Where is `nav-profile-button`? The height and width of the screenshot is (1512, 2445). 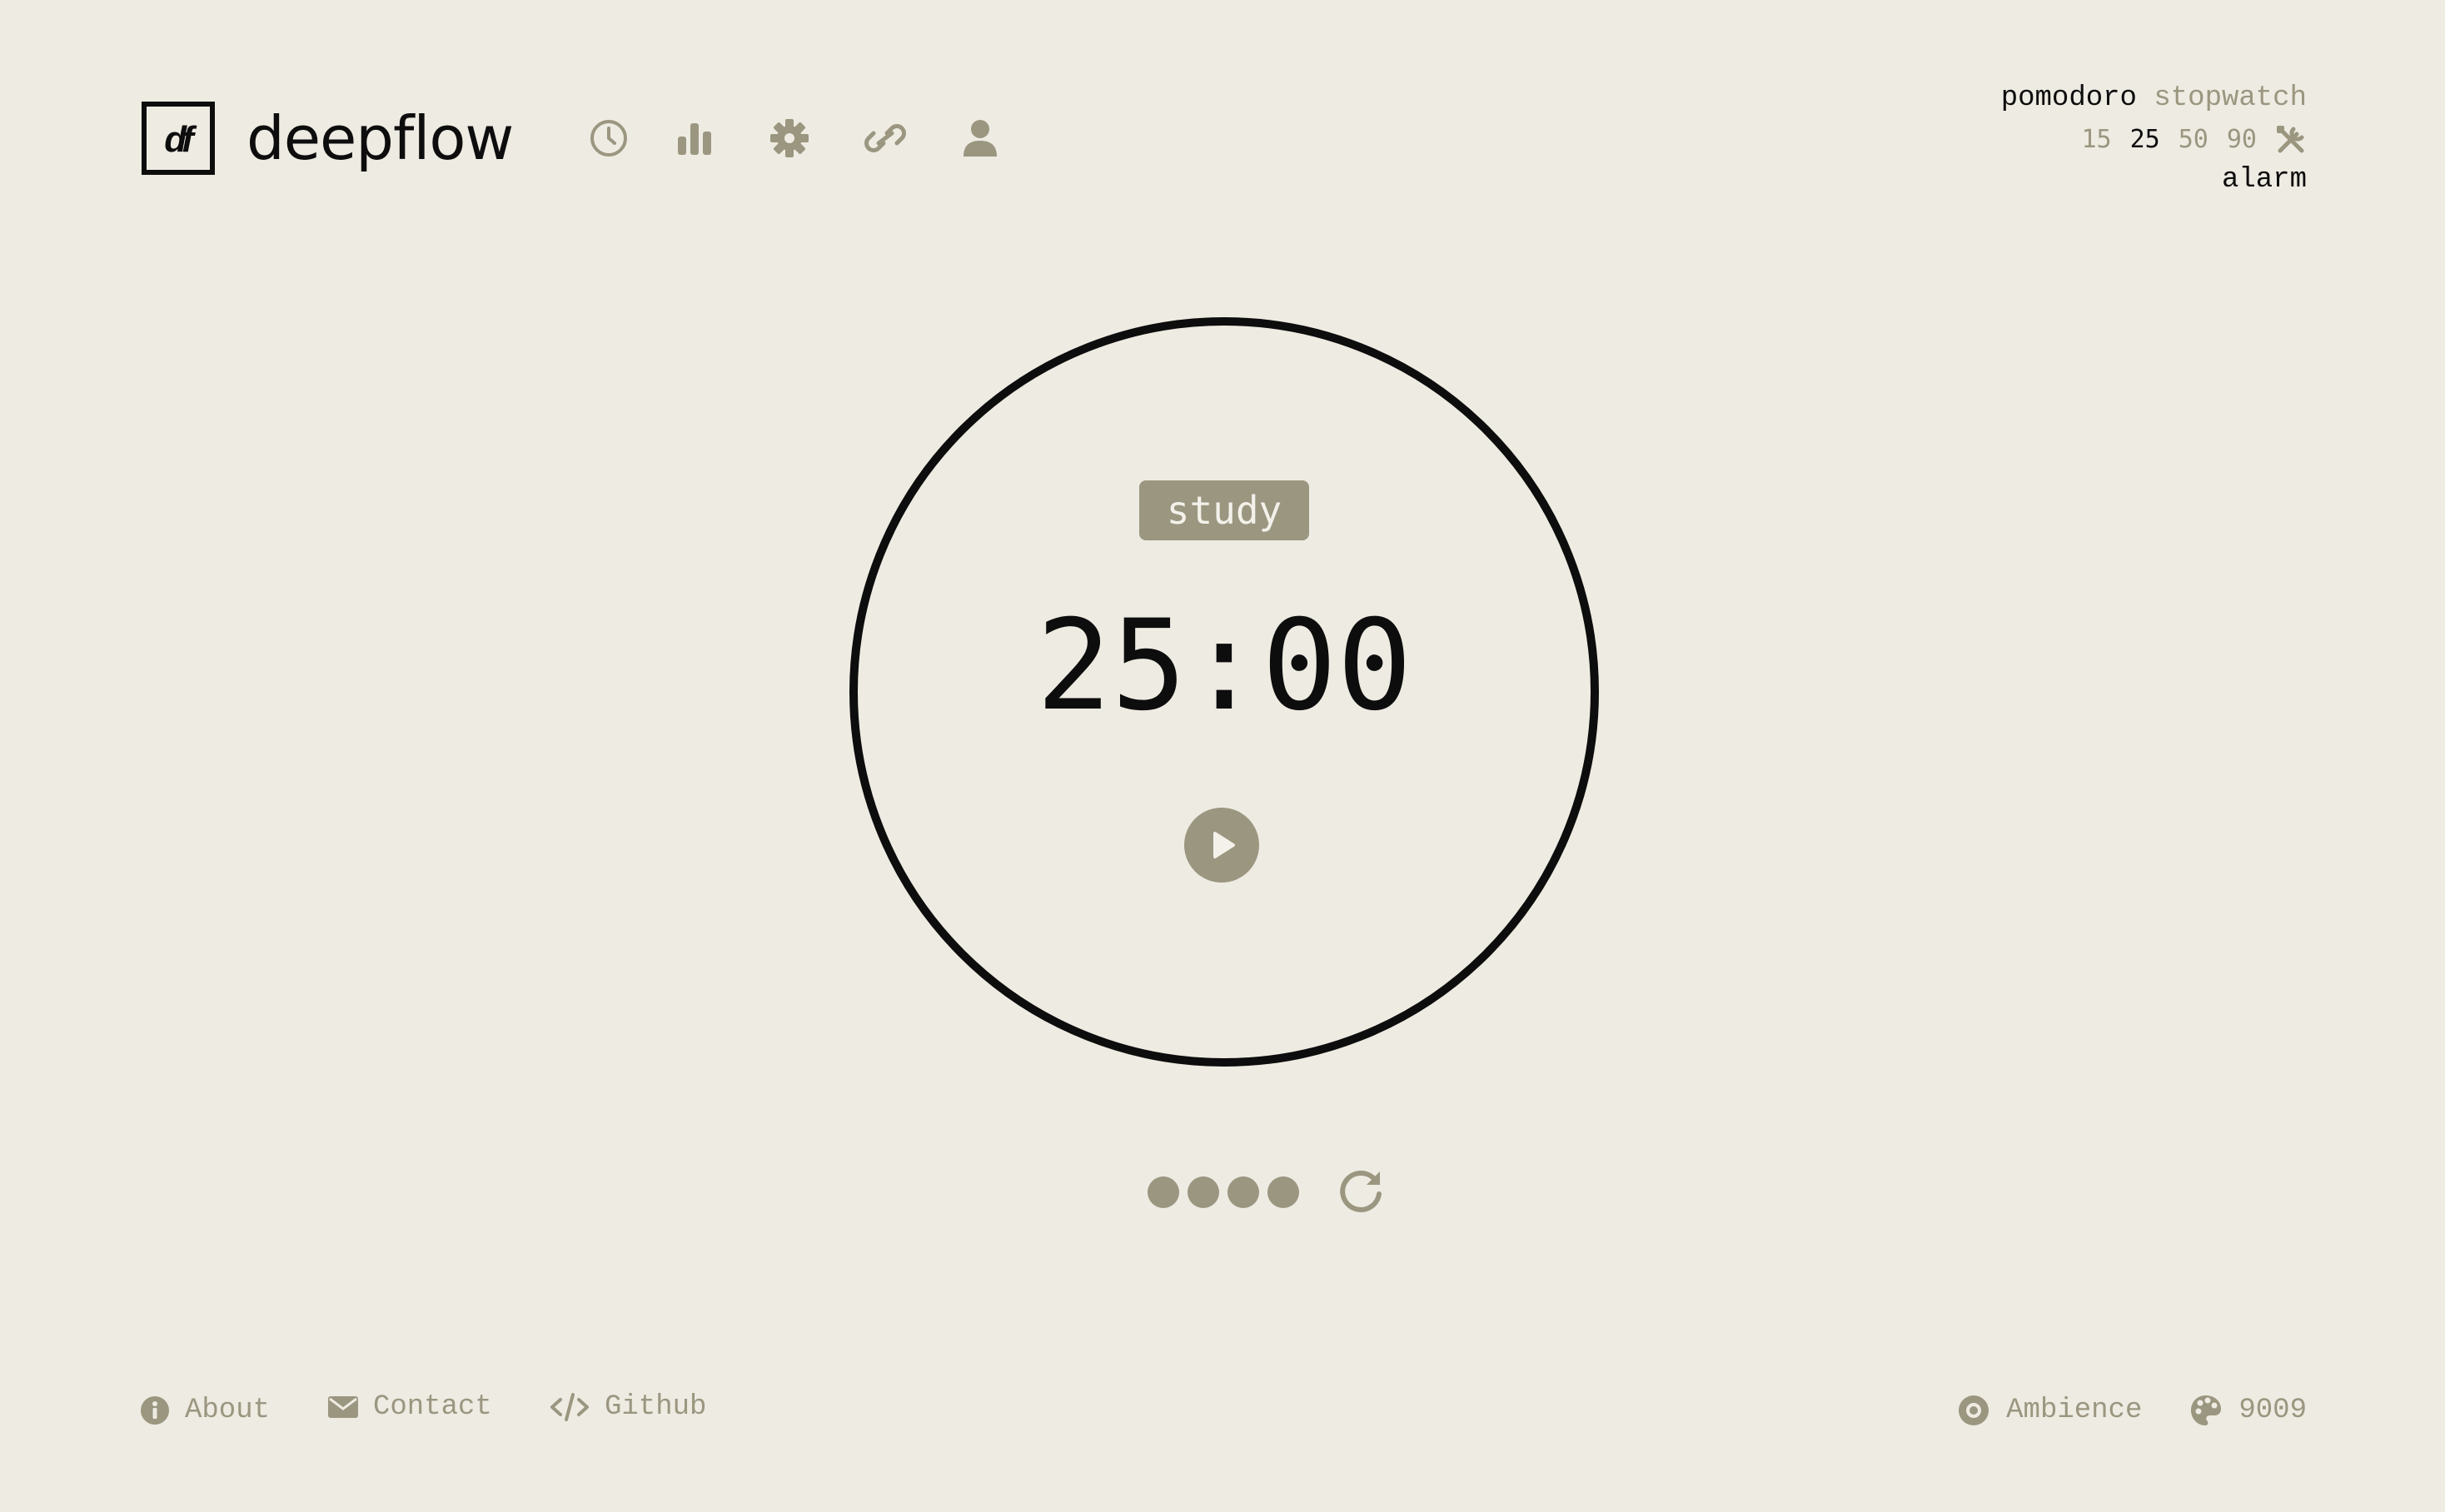 nav-profile-button is located at coordinates (980, 138).